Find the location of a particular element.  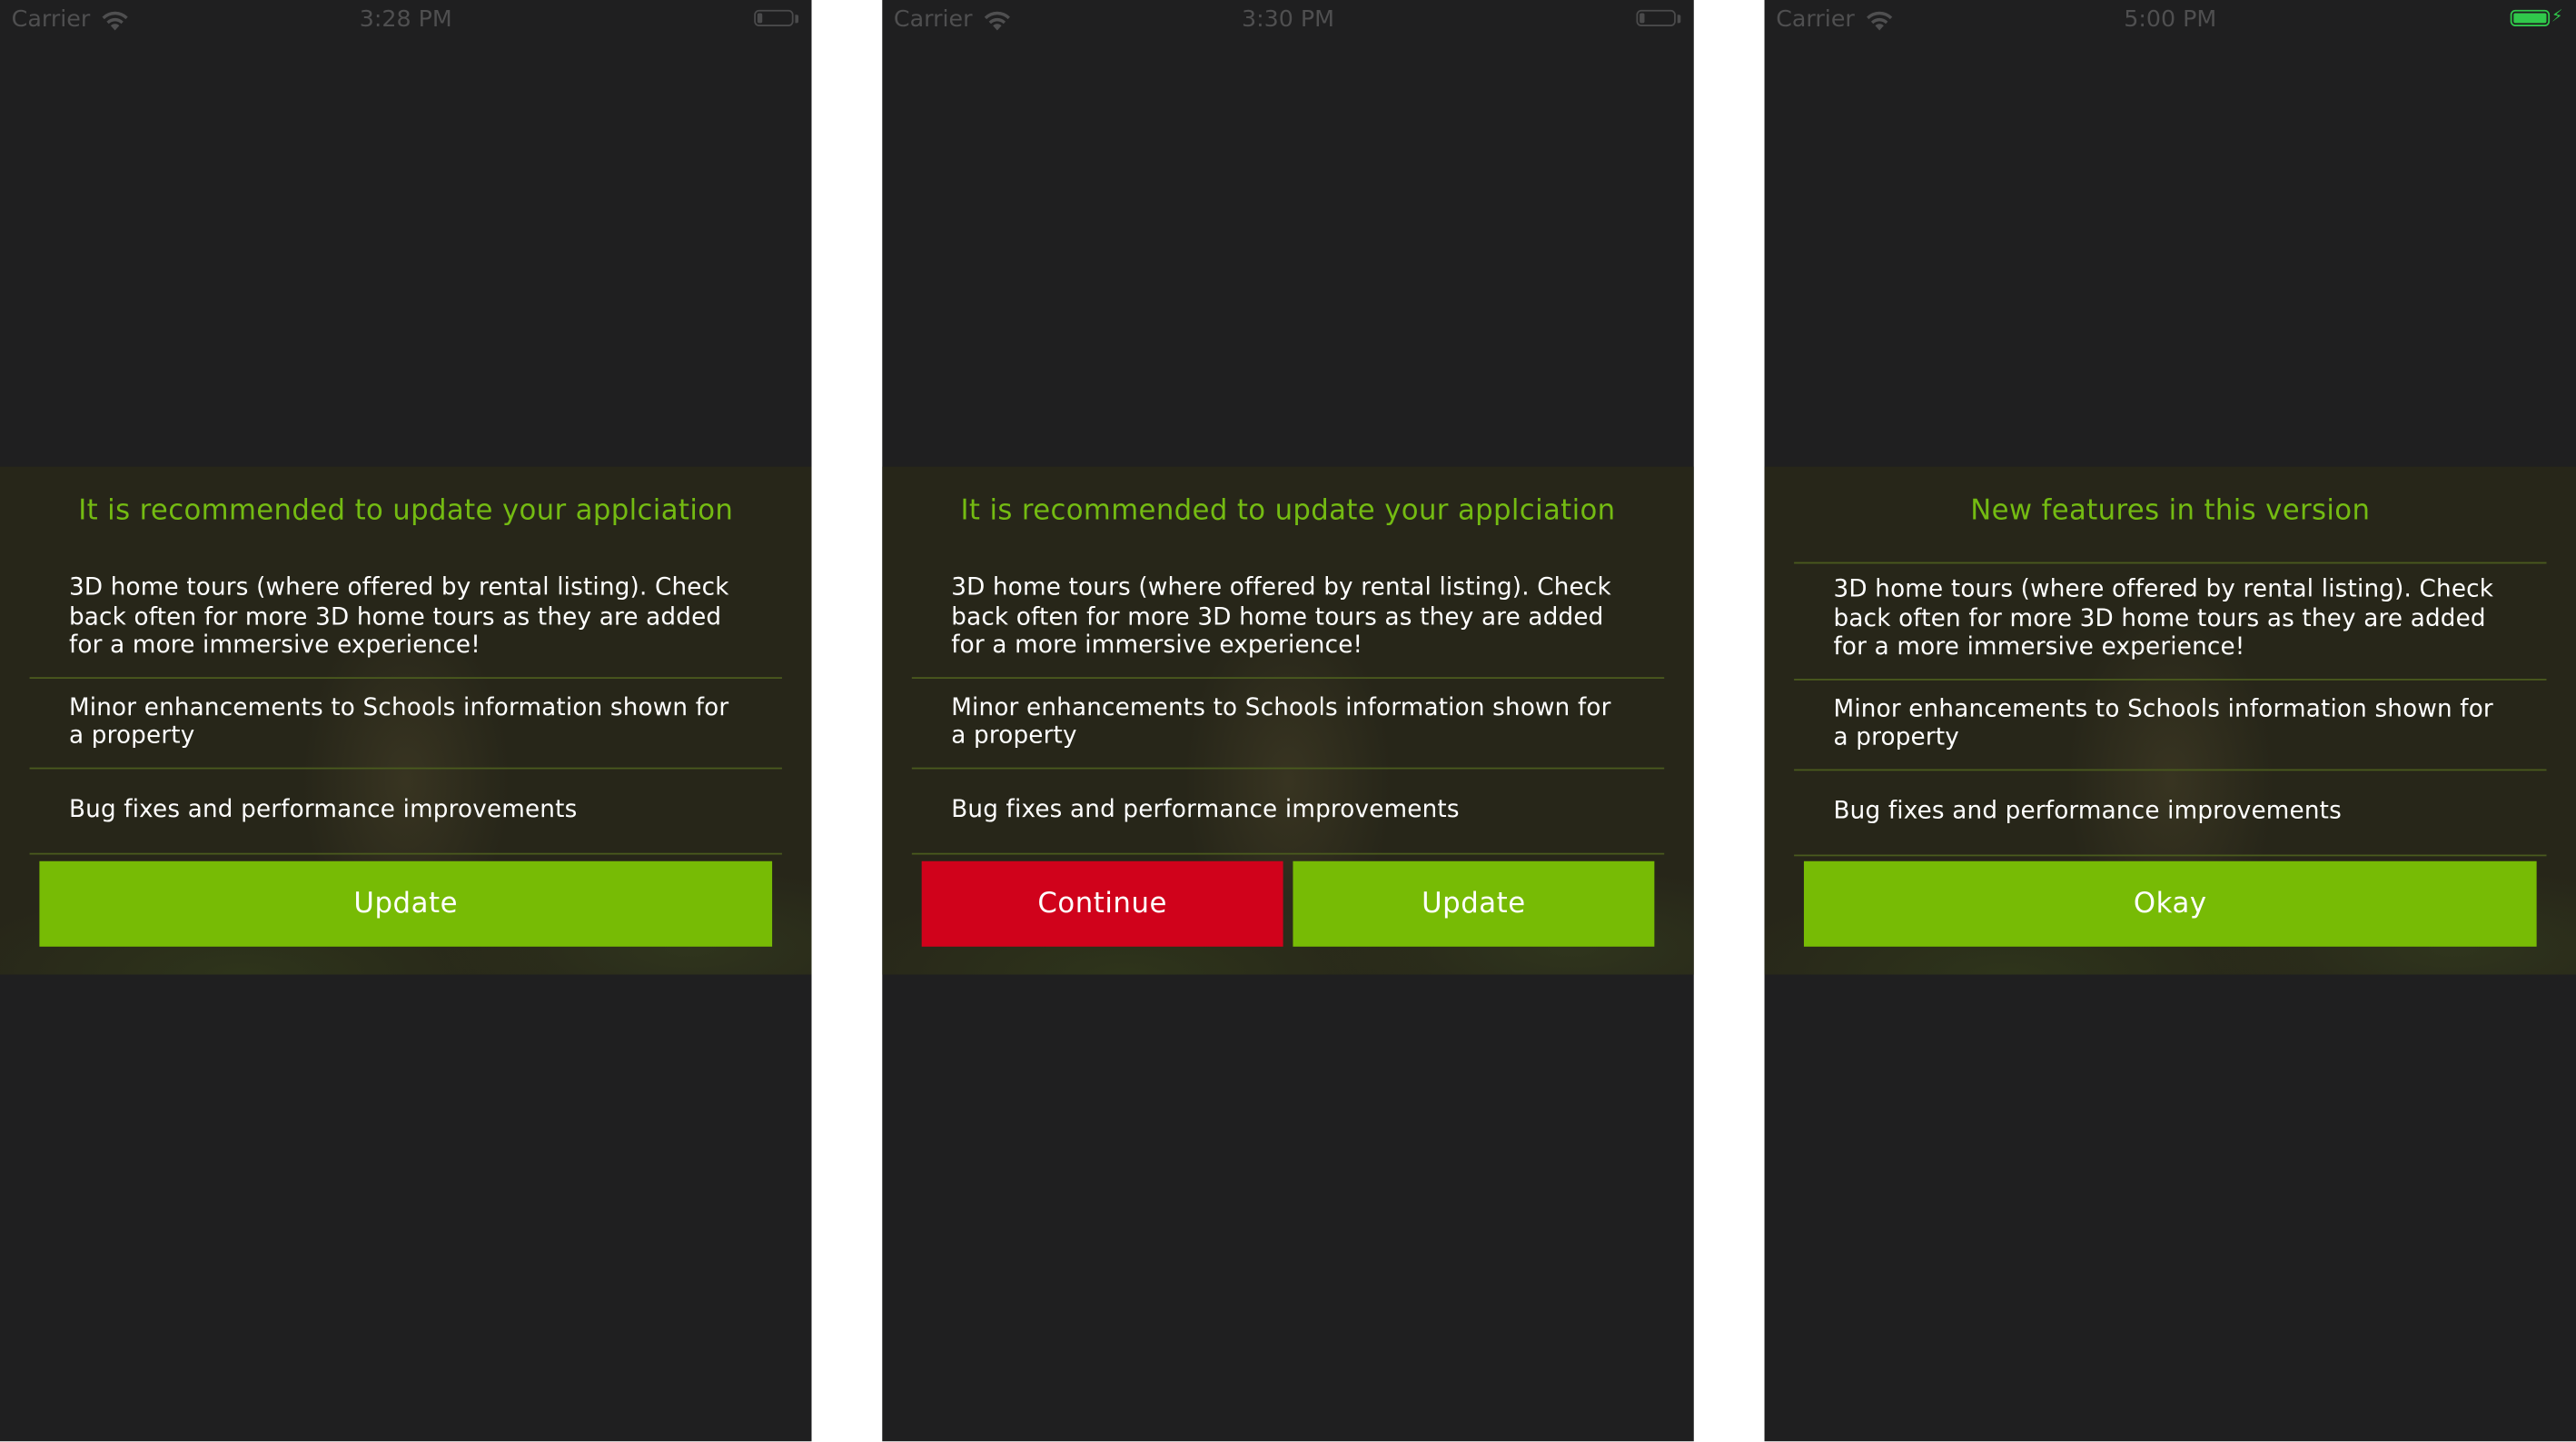

status-time: 3:28 PM is located at coordinates (405, 20).